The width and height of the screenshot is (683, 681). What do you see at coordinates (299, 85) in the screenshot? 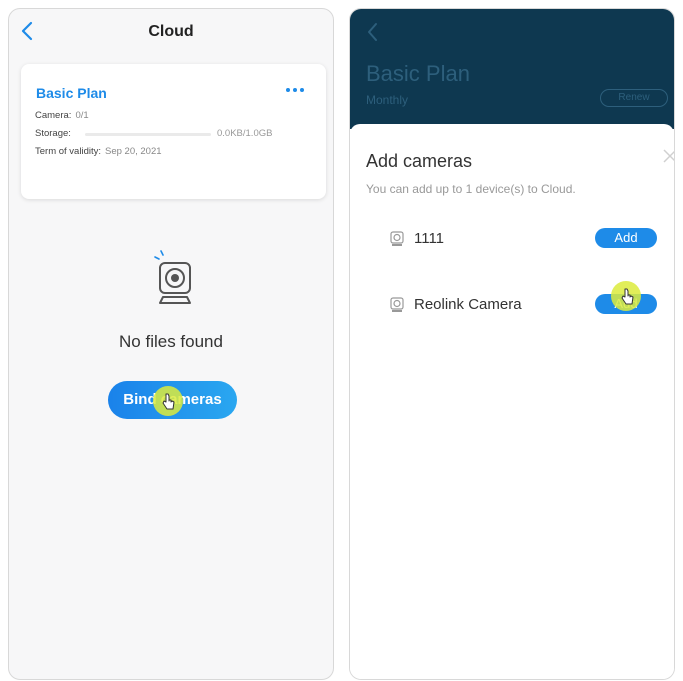
I see `more-horizontal-icon` at bounding box center [299, 85].